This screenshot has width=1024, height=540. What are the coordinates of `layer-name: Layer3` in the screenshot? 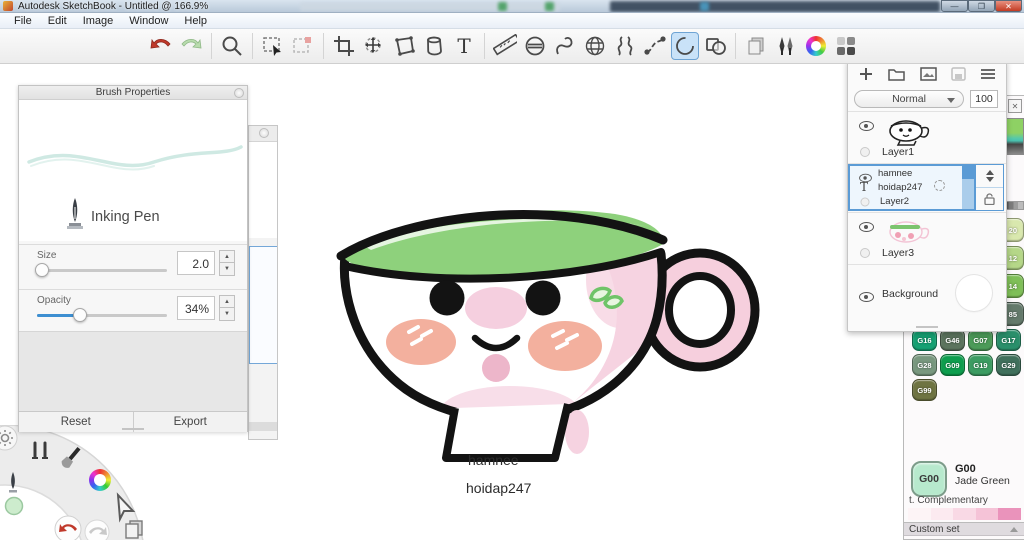 It's located at (898, 253).